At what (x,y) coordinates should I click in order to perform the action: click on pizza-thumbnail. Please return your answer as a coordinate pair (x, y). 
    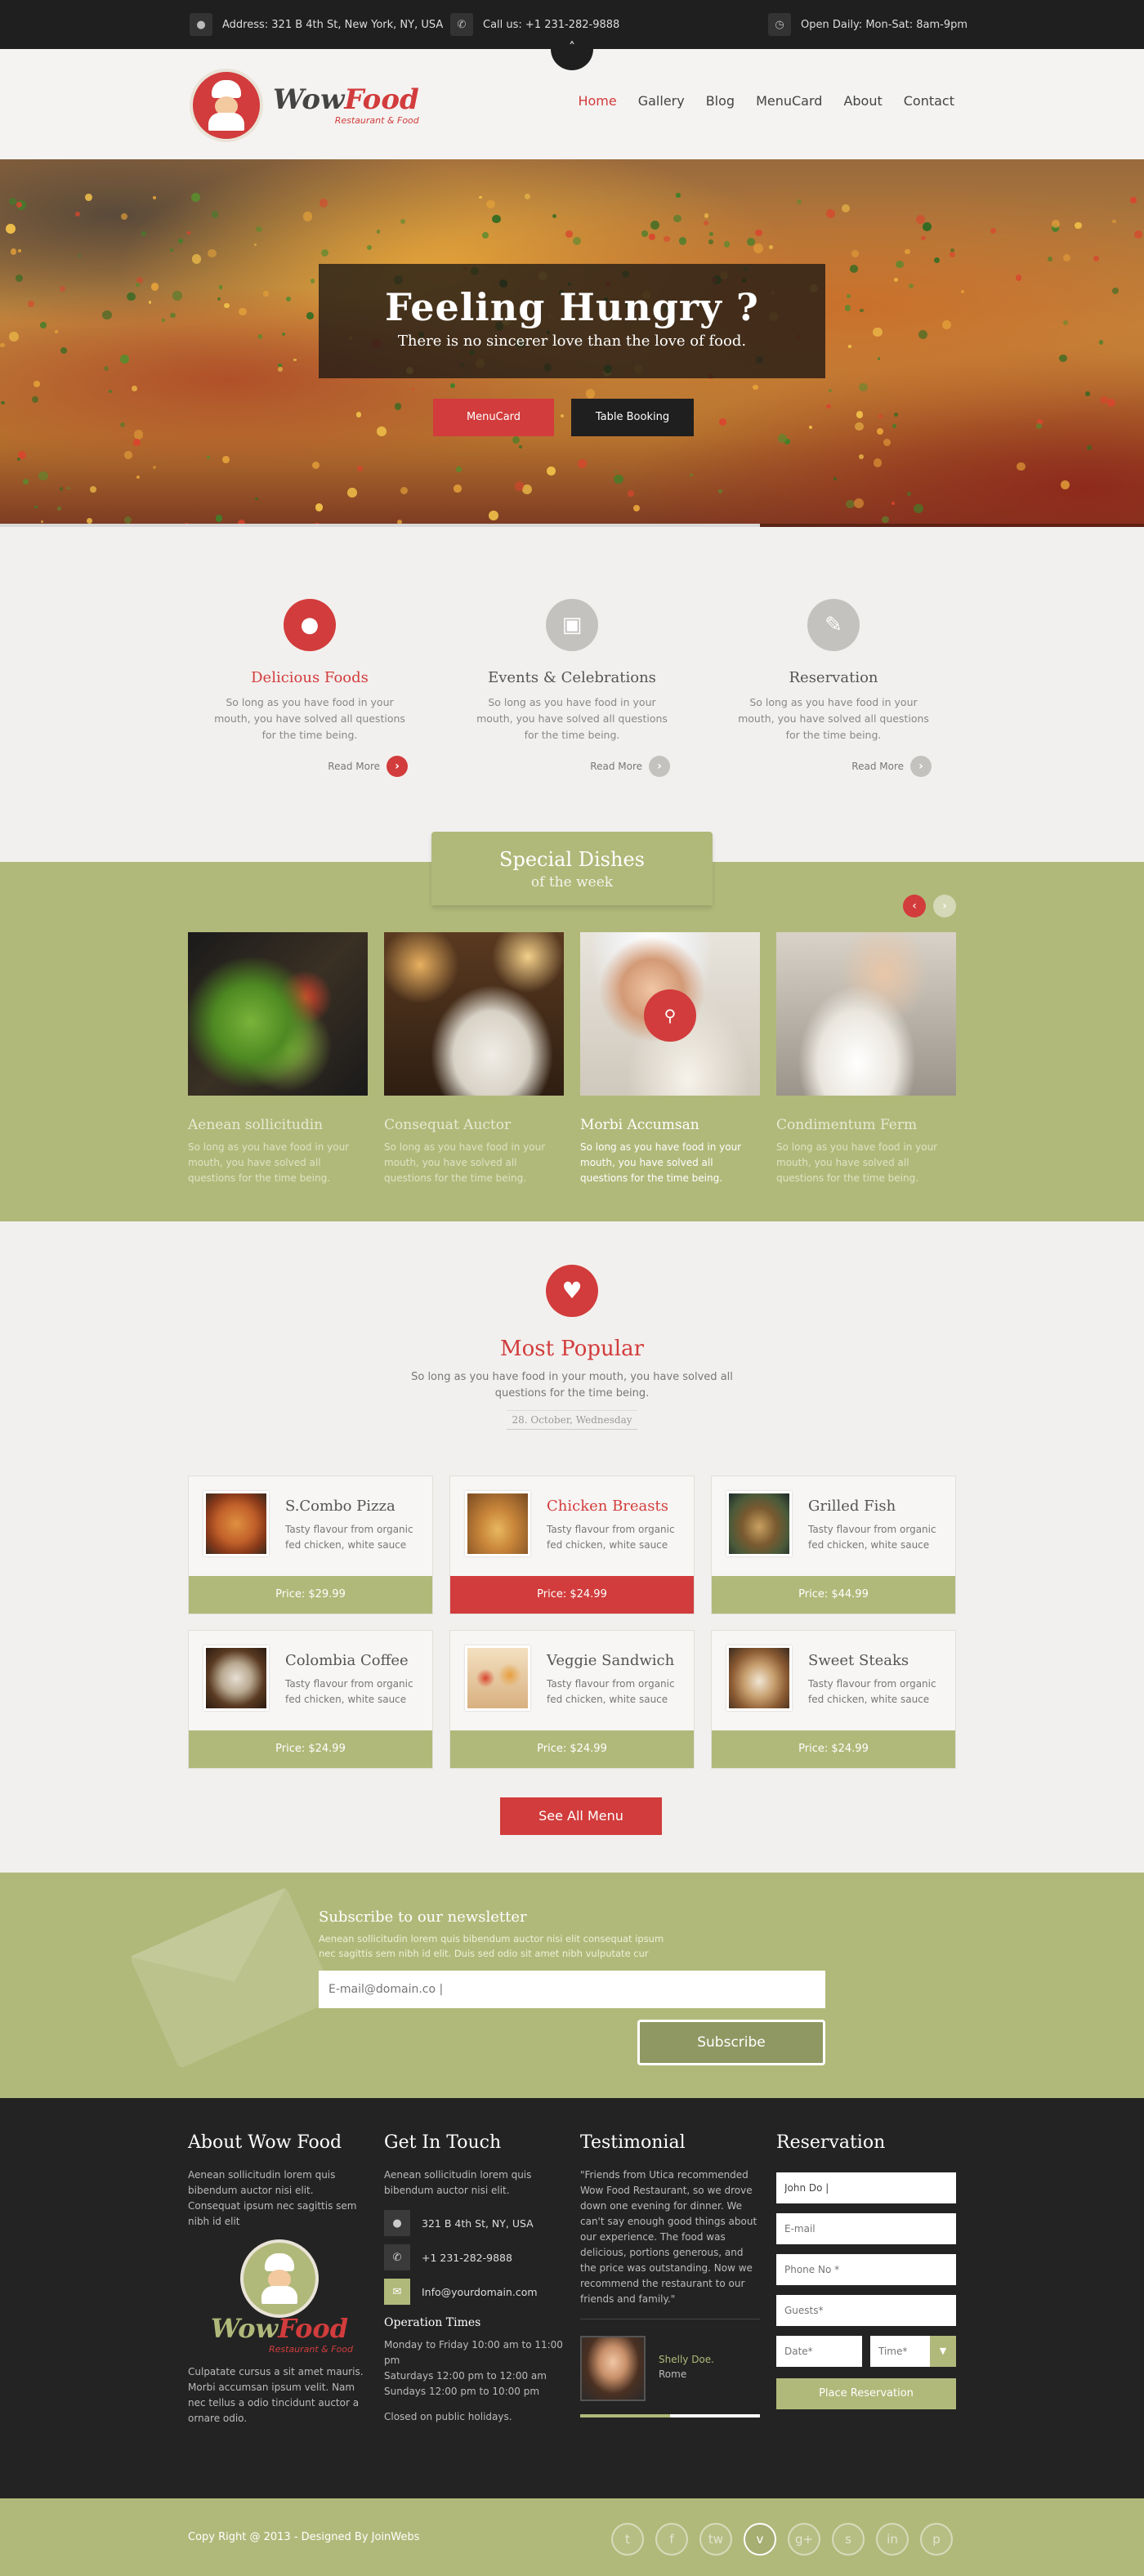
    Looking at the image, I should click on (236, 1523).